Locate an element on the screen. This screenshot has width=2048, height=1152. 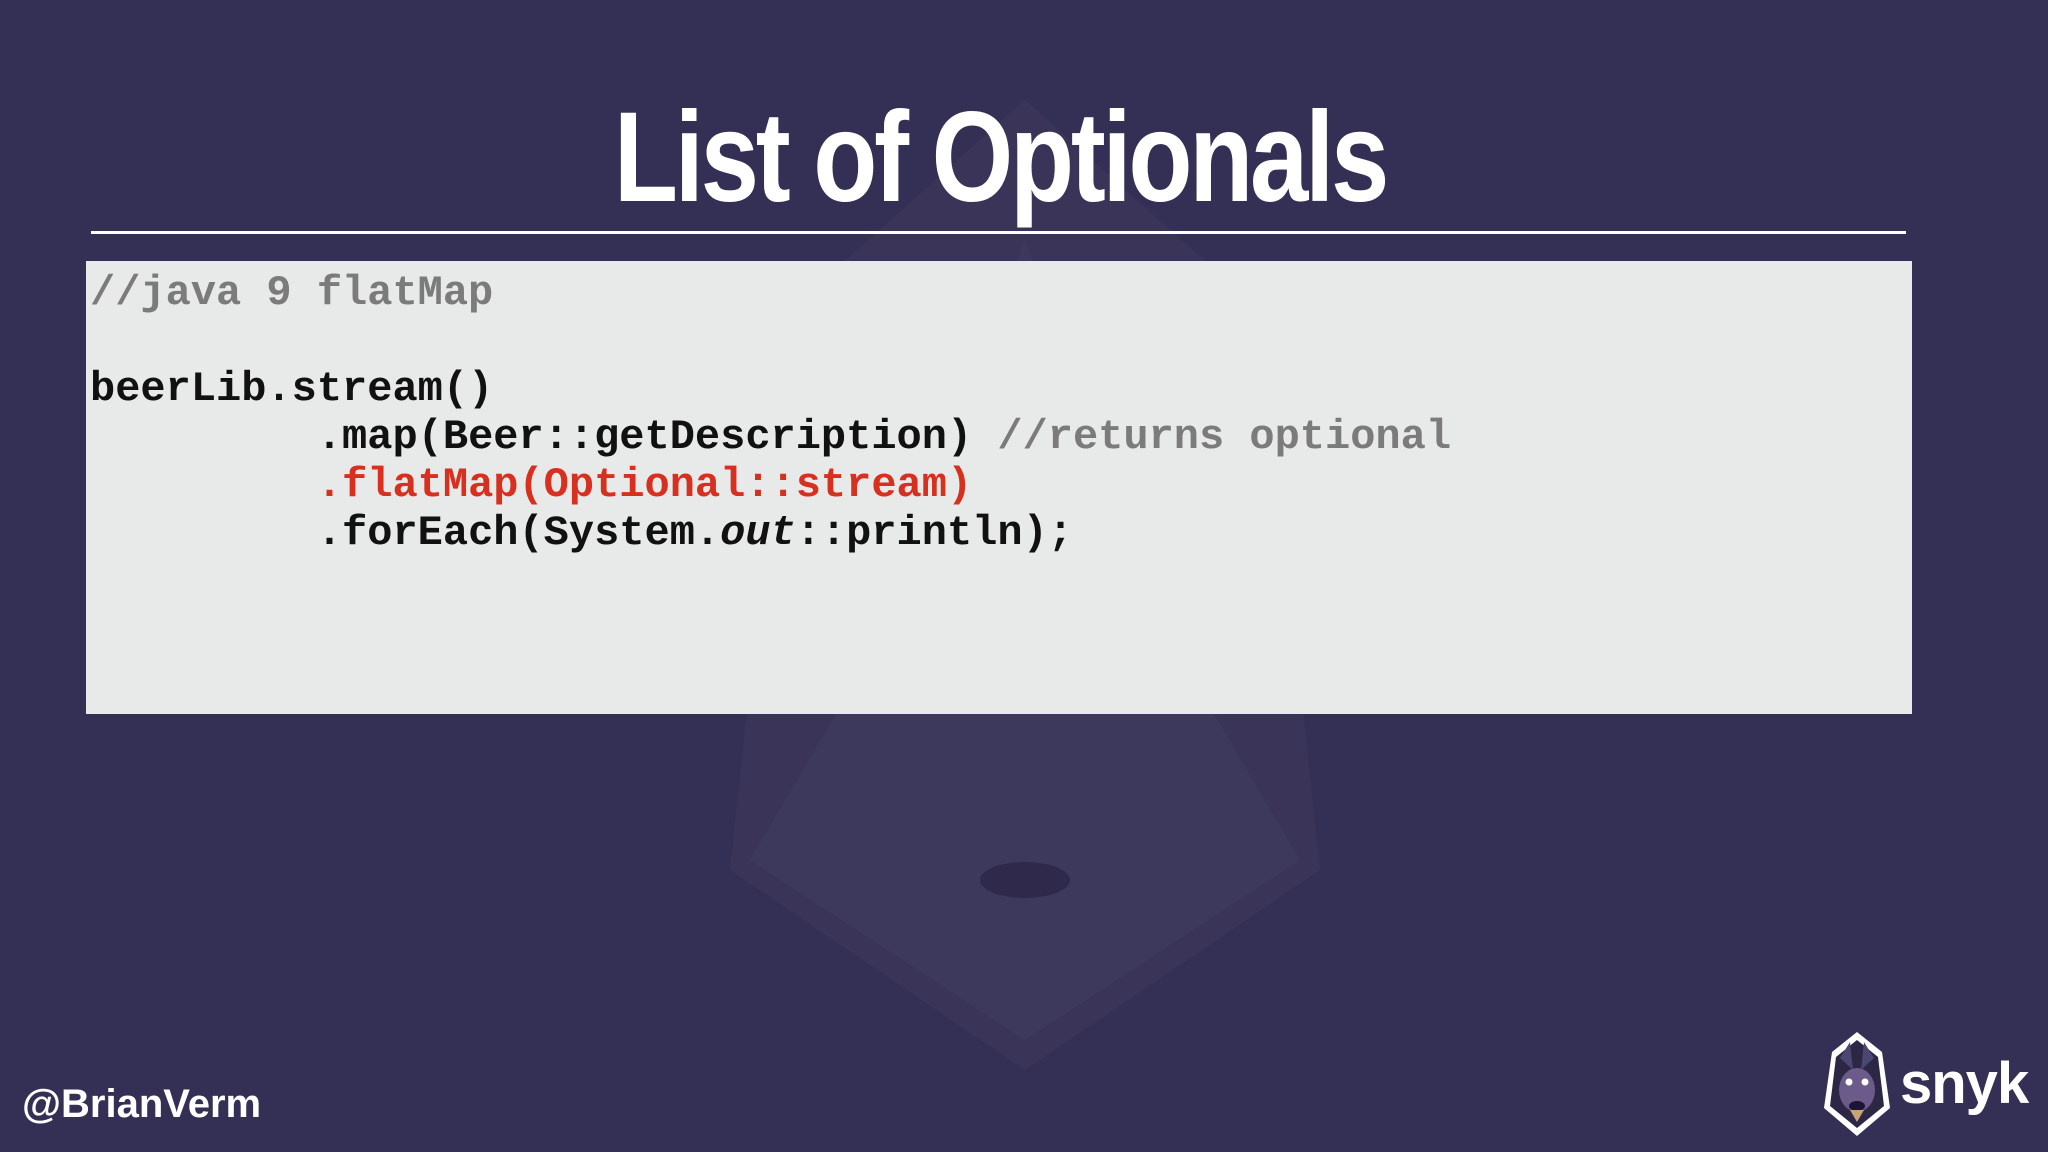
code-comment-line: //java 9 flatMap is located at coordinates (292, 293).